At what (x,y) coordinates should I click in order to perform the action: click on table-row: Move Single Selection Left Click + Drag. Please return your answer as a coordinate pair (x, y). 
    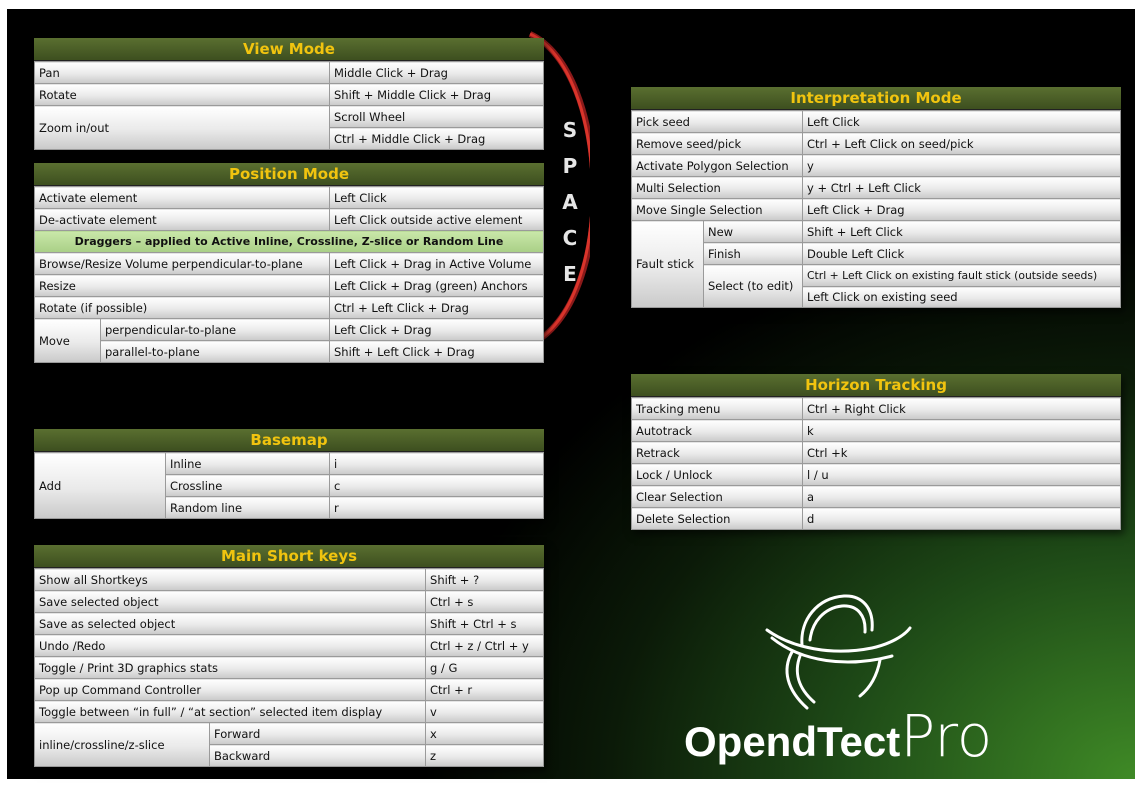
    Looking at the image, I should click on (876, 209).